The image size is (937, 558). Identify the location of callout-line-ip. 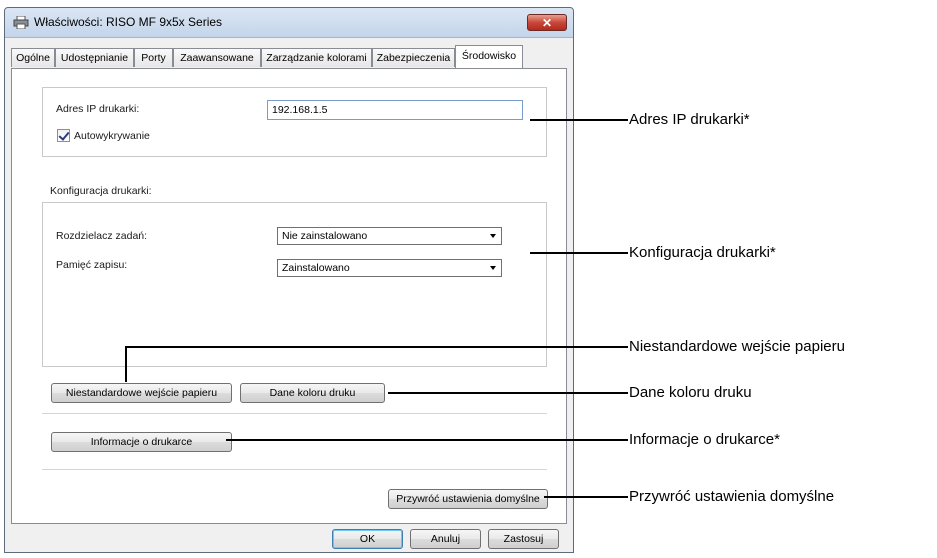
(579, 120).